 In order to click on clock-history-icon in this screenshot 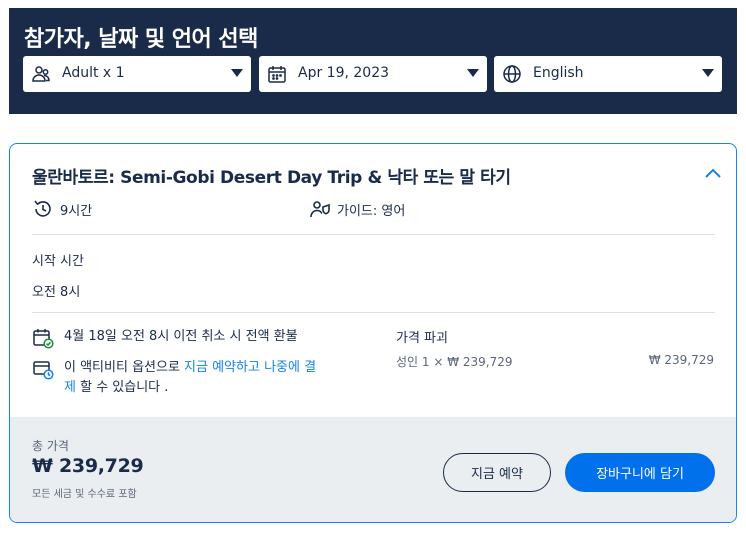, I will do `click(42, 208)`.